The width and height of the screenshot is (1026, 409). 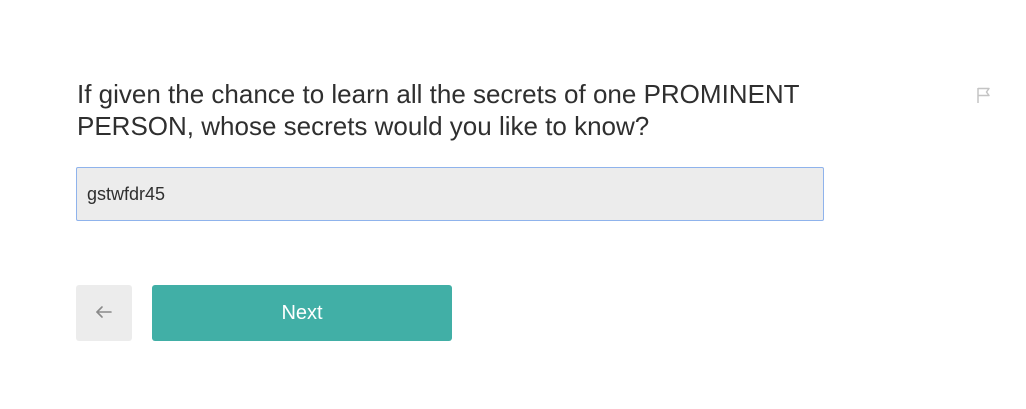 I want to click on back-button, so click(x=104, y=313).